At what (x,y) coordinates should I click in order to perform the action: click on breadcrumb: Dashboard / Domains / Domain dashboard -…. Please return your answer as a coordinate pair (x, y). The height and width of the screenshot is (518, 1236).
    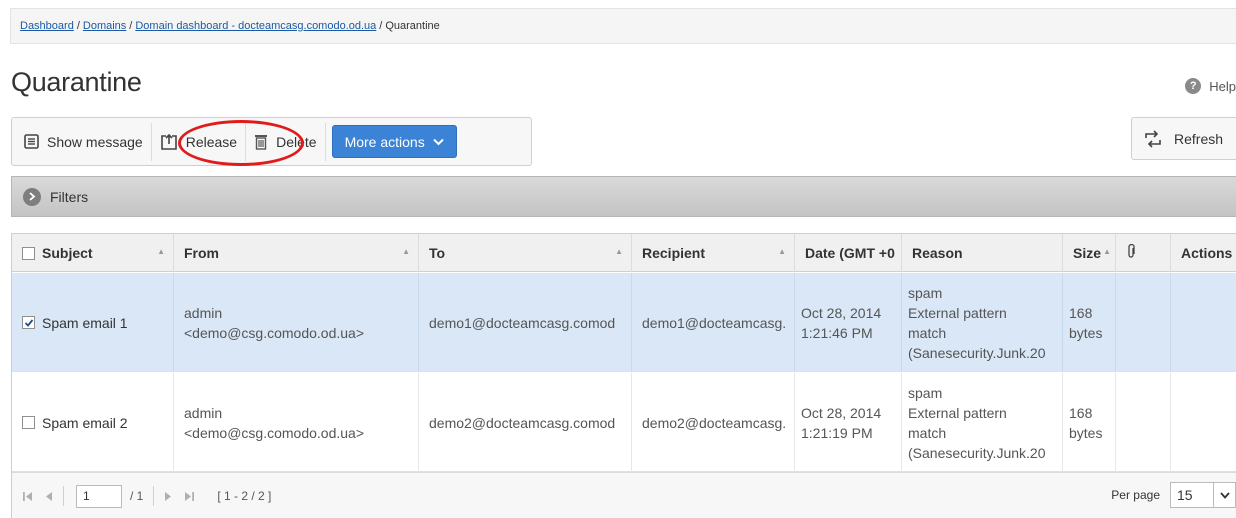
    Looking at the image, I should click on (623, 26).